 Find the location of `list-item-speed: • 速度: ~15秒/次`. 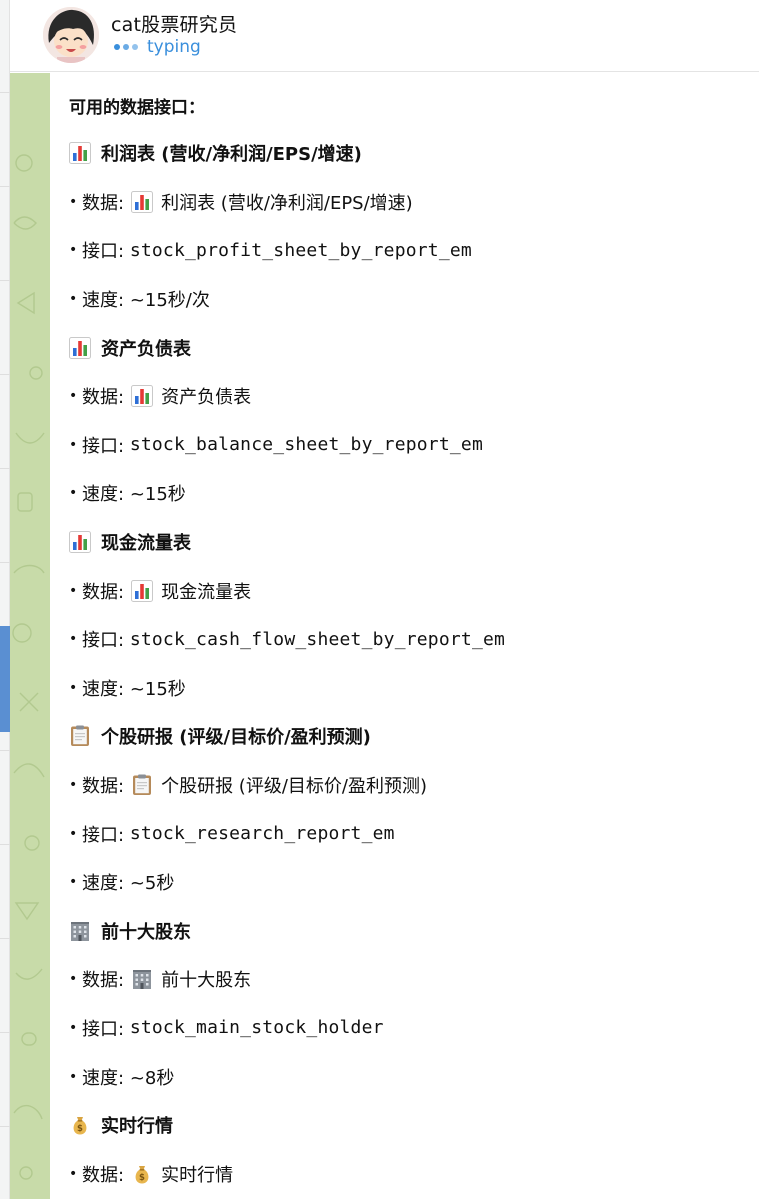

list-item-speed: • 速度: ~15秒/次 is located at coordinates (414, 299).